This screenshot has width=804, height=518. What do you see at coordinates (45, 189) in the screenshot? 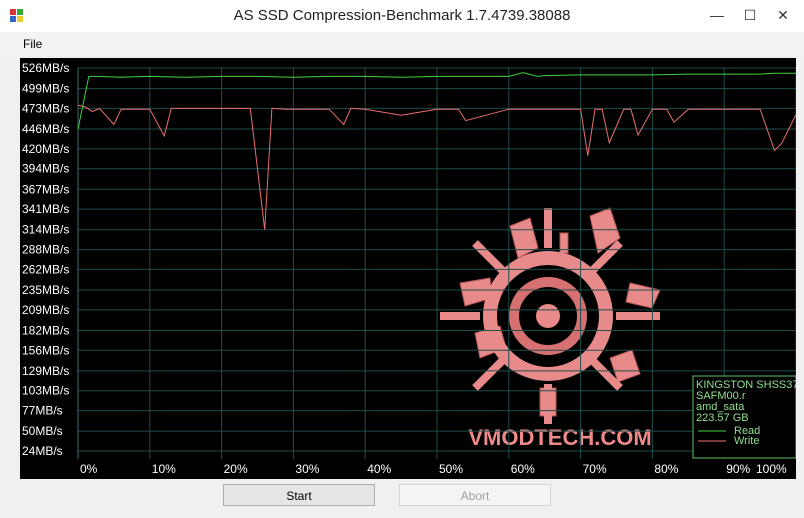
I see `y-tick-label: 367MB/s` at bounding box center [45, 189].